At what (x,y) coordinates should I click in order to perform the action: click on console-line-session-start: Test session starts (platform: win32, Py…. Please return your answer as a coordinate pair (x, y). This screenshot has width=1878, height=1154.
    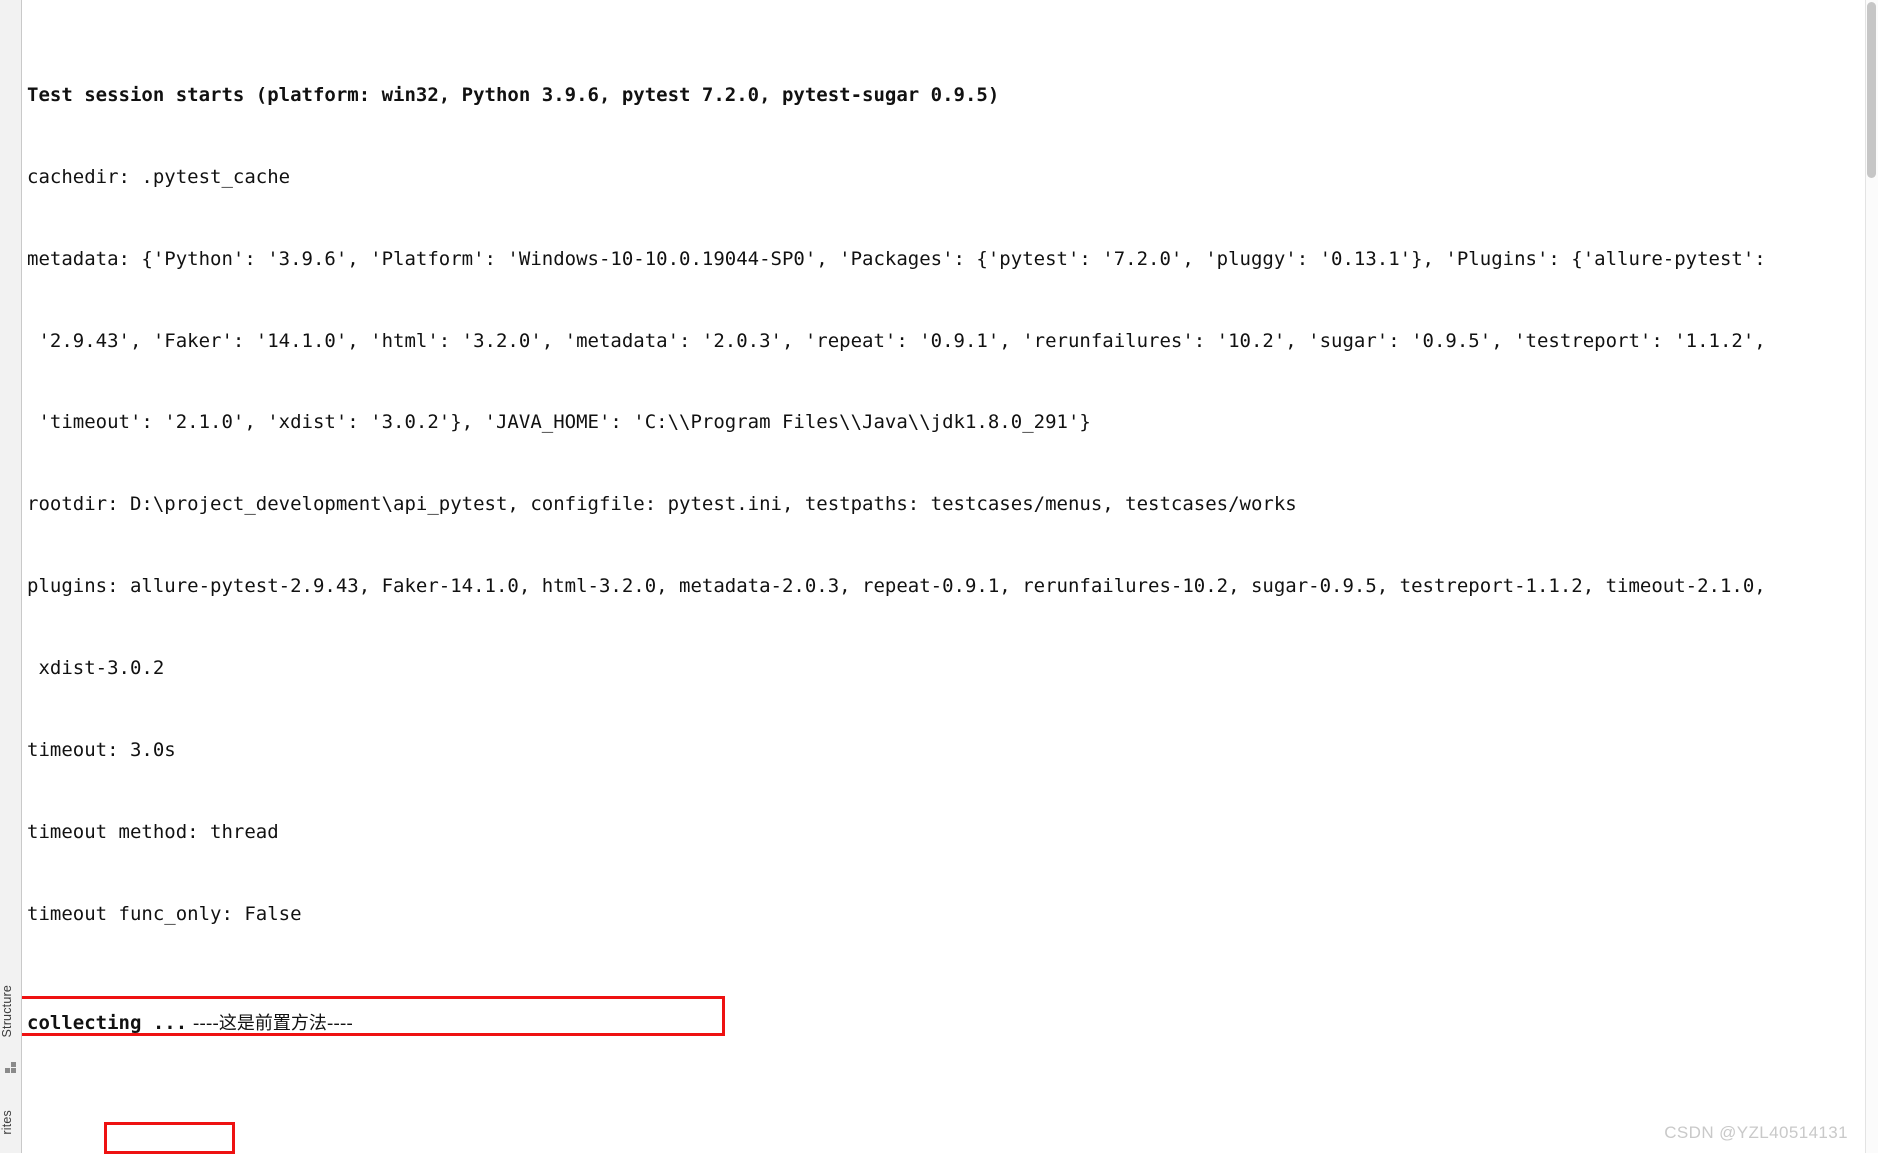
    Looking at the image, I should click on (949, 95).